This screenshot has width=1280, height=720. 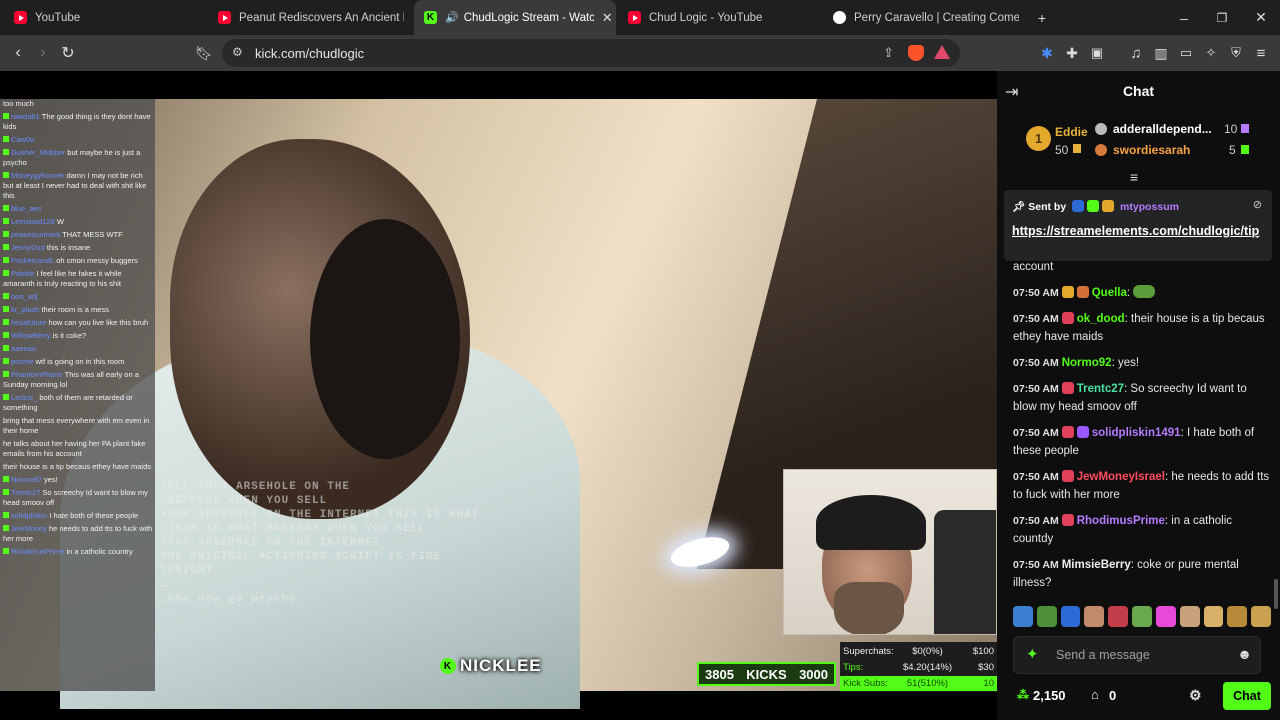 I want to click on reload-icon: ↻, so click(x=68, y=53).